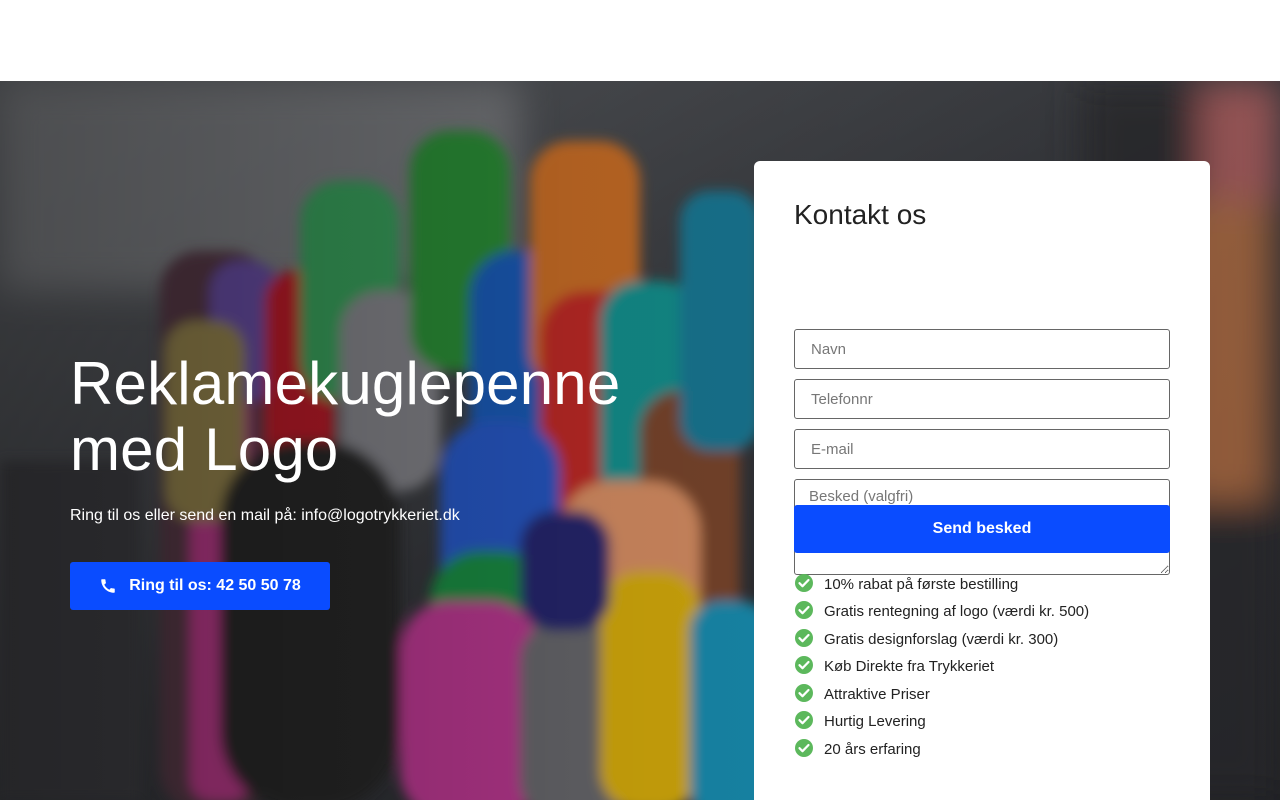  I want to click on email-input, so click(982, 449).